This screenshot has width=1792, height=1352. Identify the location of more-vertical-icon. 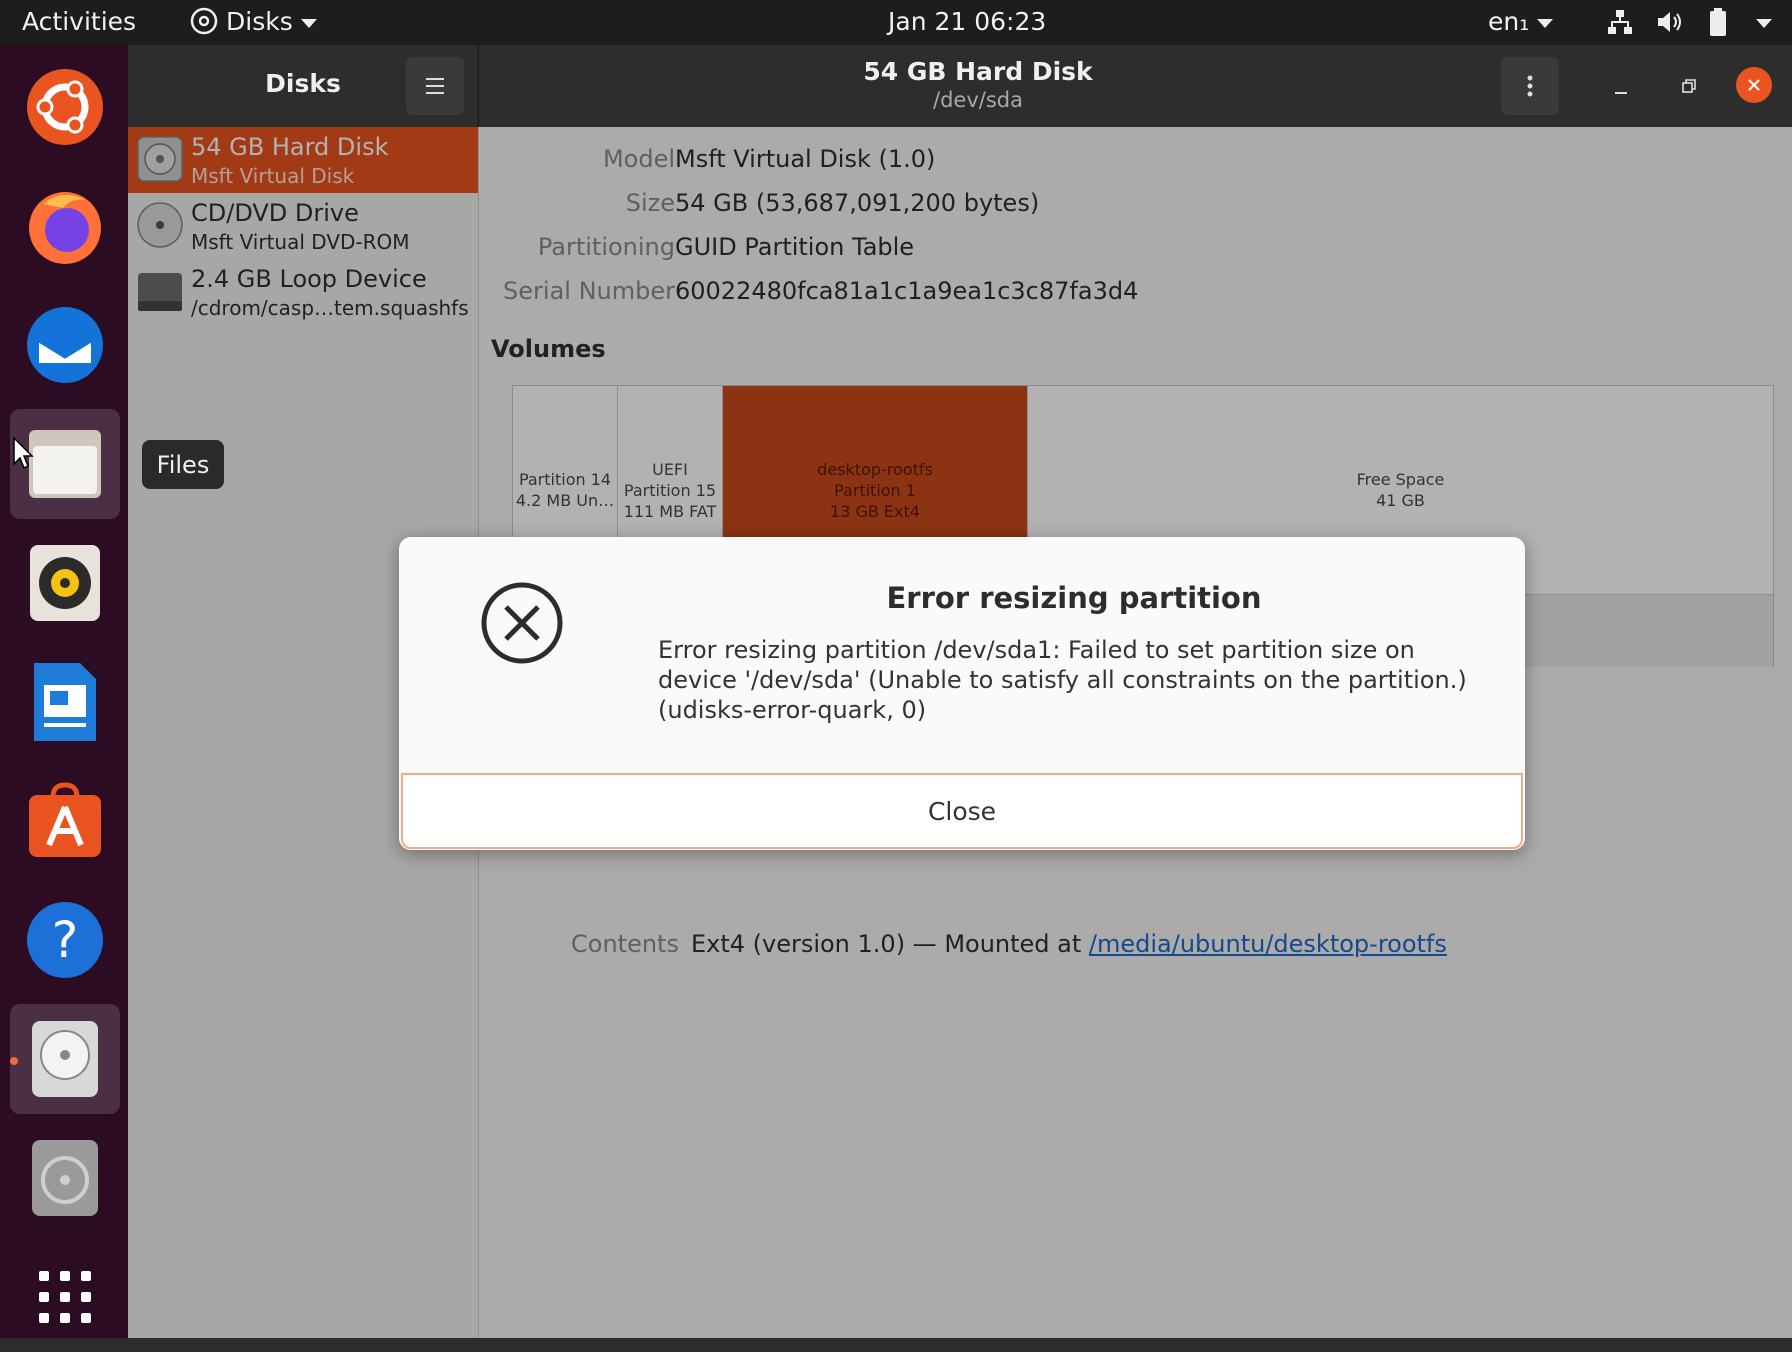
(1530, 86).